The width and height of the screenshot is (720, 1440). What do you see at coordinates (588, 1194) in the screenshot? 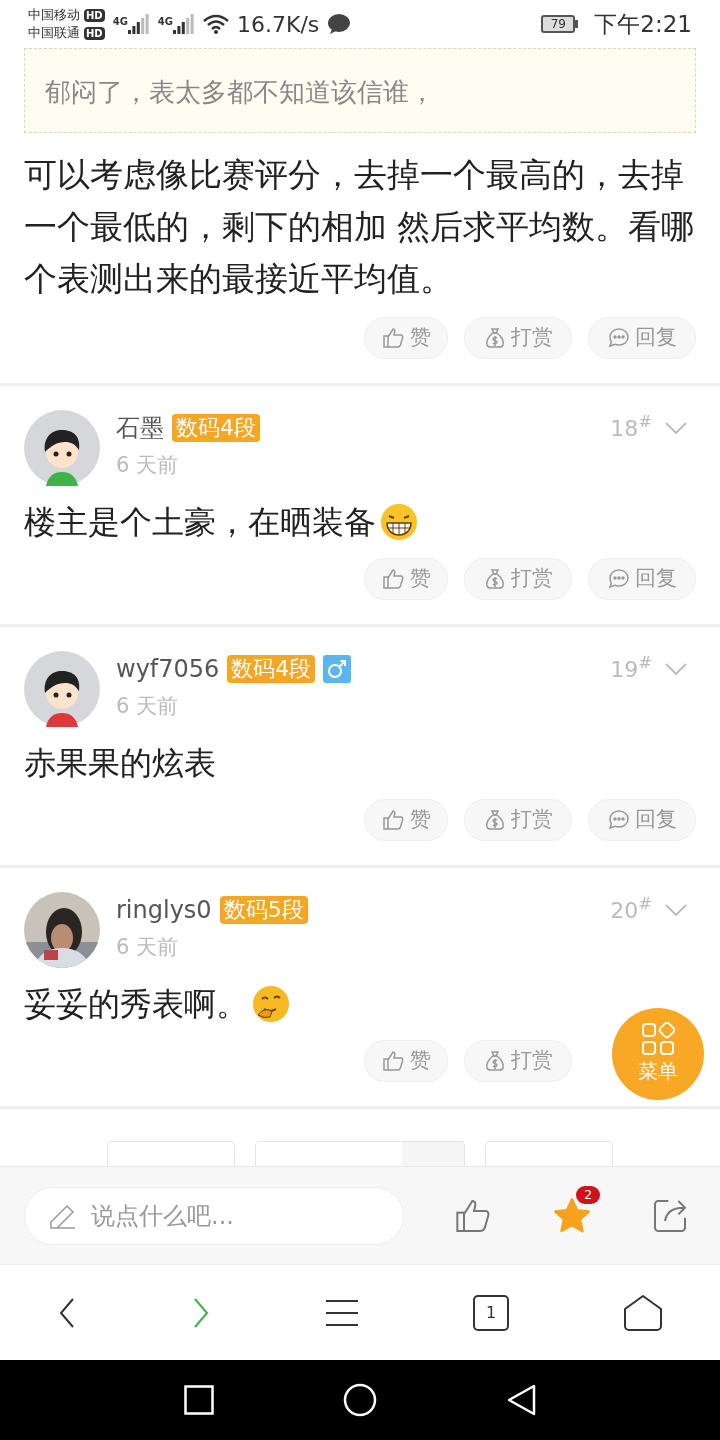
I see `count-badge: 2` at bounding box center [588, 1194].